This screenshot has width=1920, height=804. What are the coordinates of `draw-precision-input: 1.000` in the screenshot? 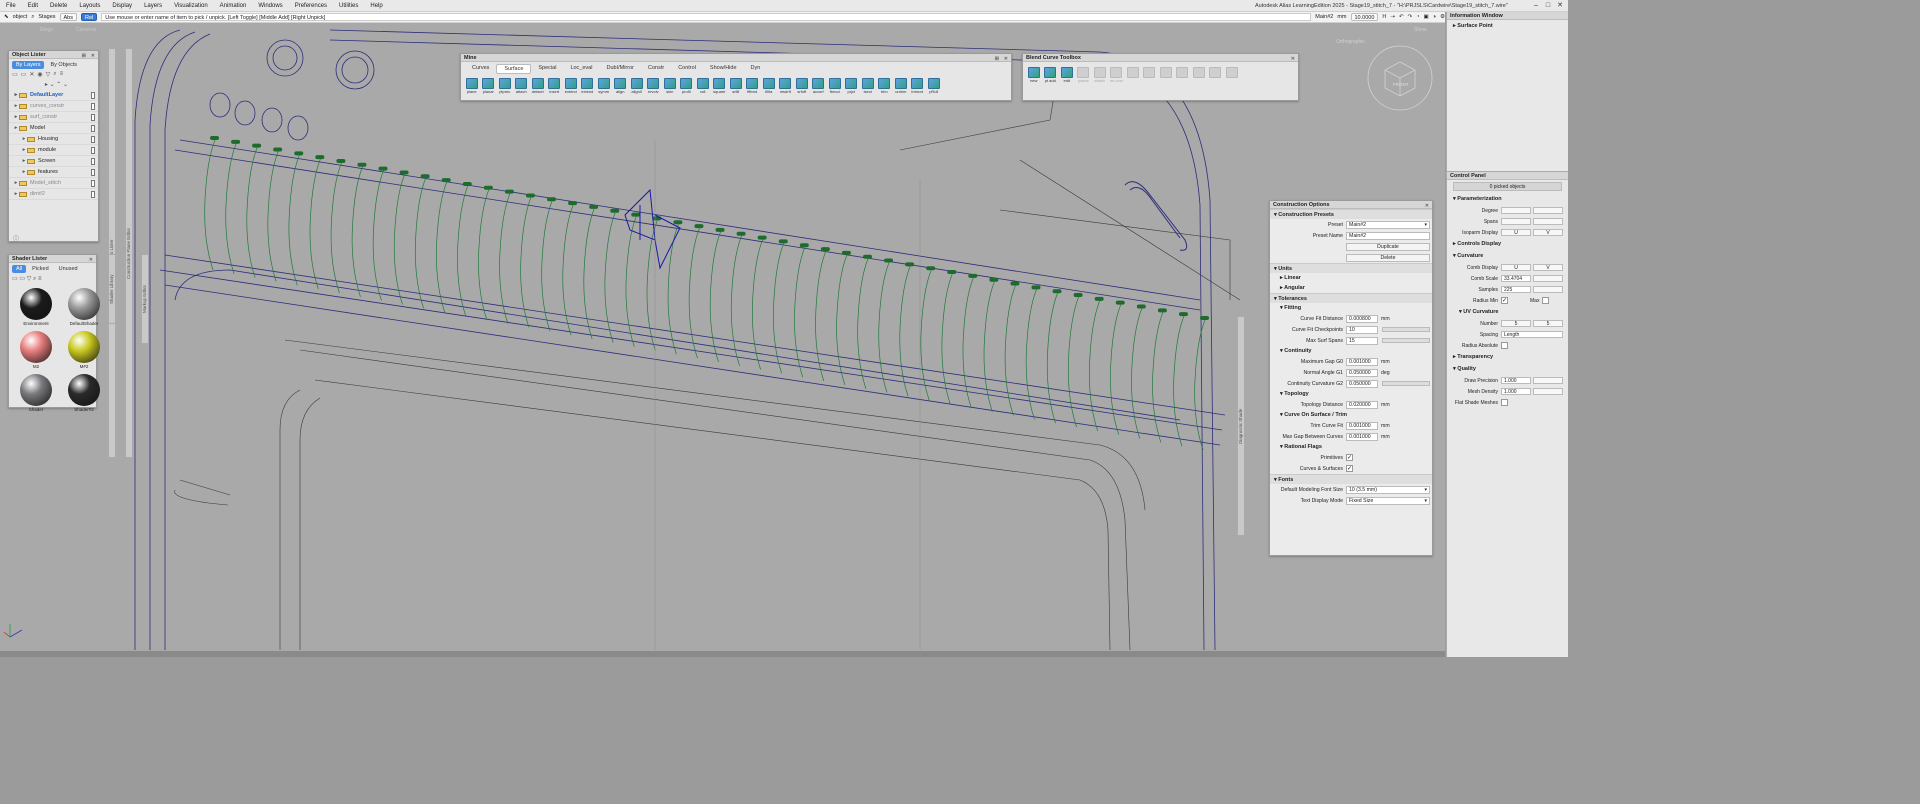 It's located at (1516, 380).